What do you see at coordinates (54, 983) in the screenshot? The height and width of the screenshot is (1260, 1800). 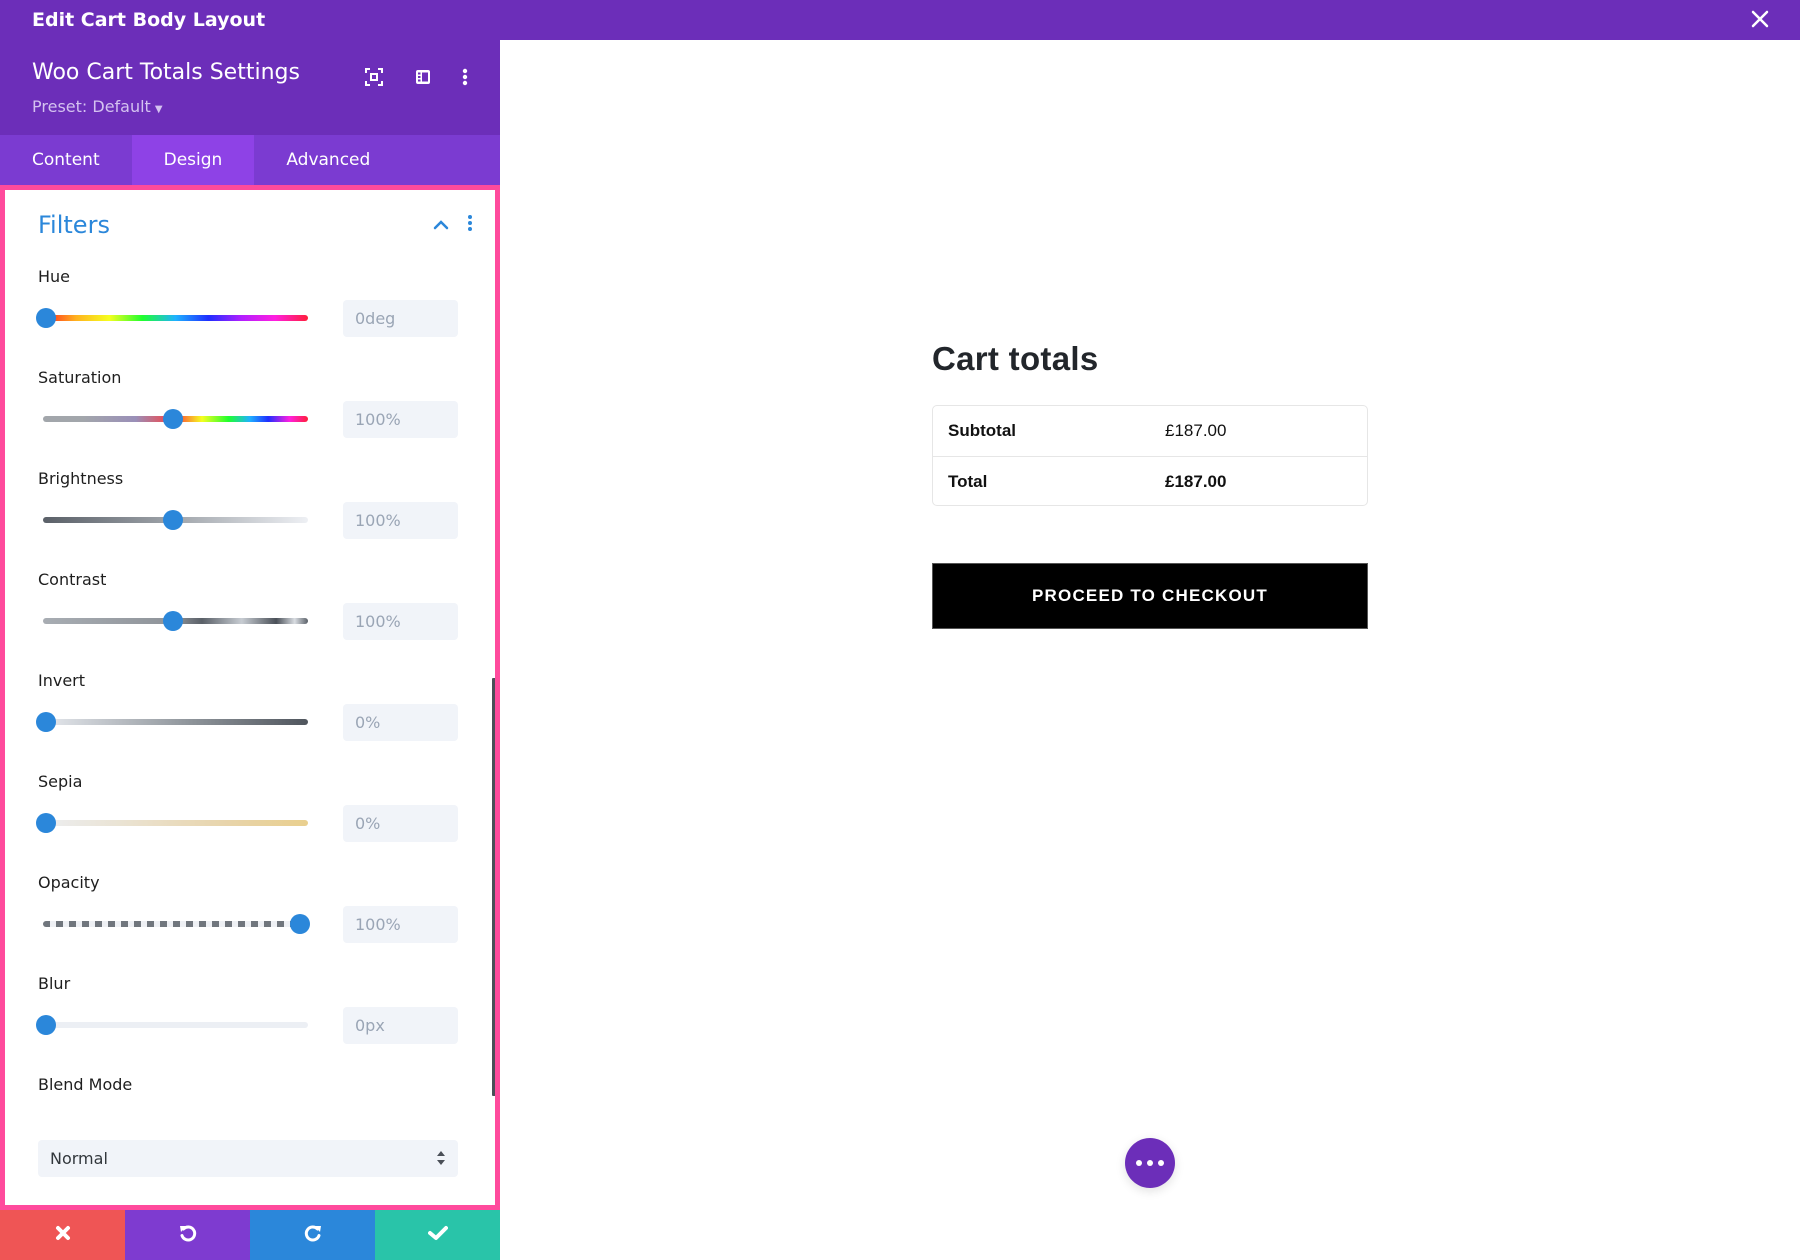 I see `field-label: Blur` at bounding box center [54, 983].